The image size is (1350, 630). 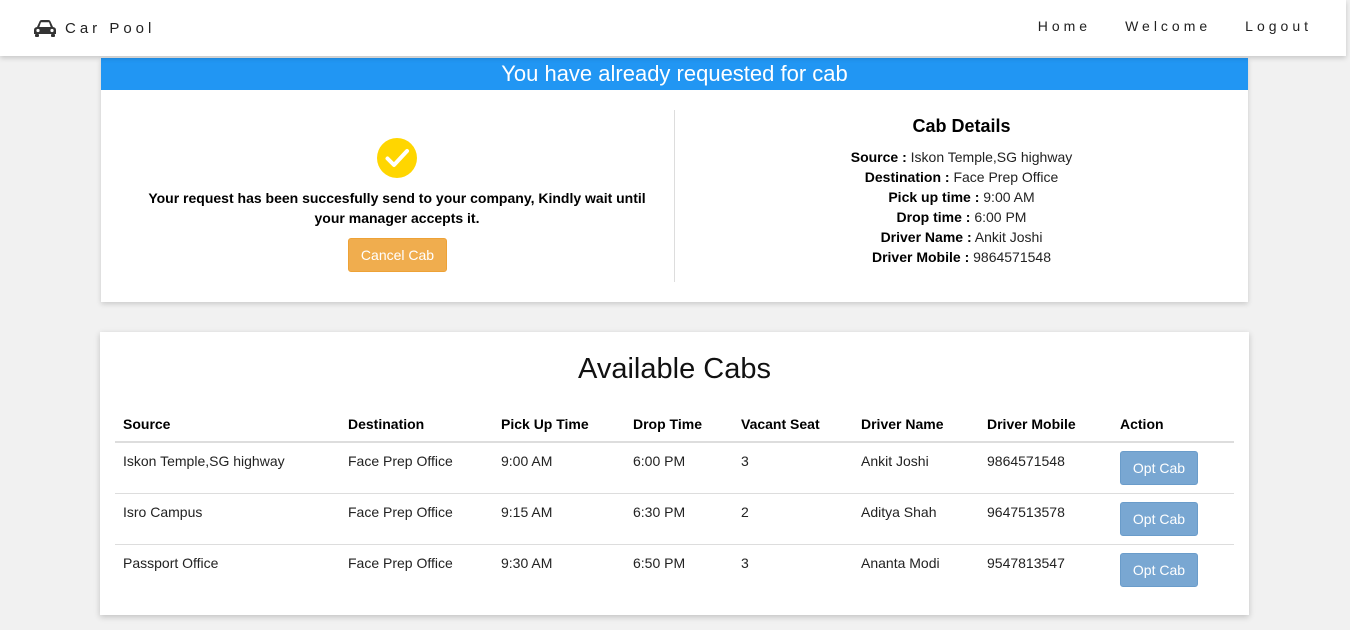 I want to click on cell-drop-time: 6:30 PM, so click(x=679, y=519).